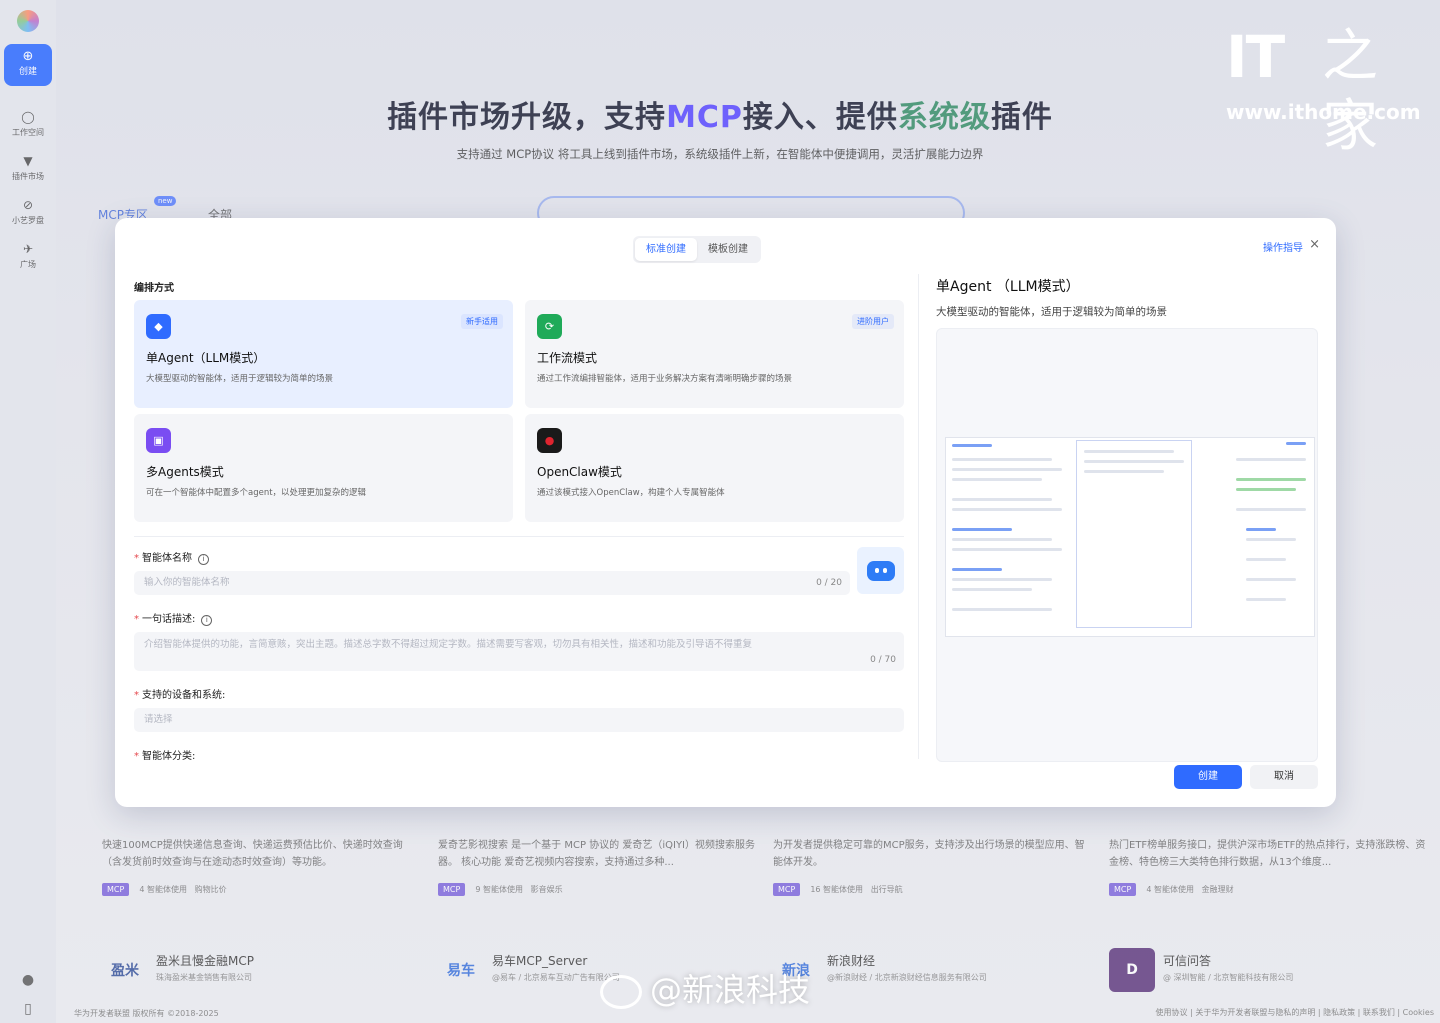 Image resolution: width=1440 pixels, height=1023 pixels. What do you see at coordinates (165, 756) in the screenshot?
I see `category-label: * 智能体分类:` at bounding box center [165, 756].